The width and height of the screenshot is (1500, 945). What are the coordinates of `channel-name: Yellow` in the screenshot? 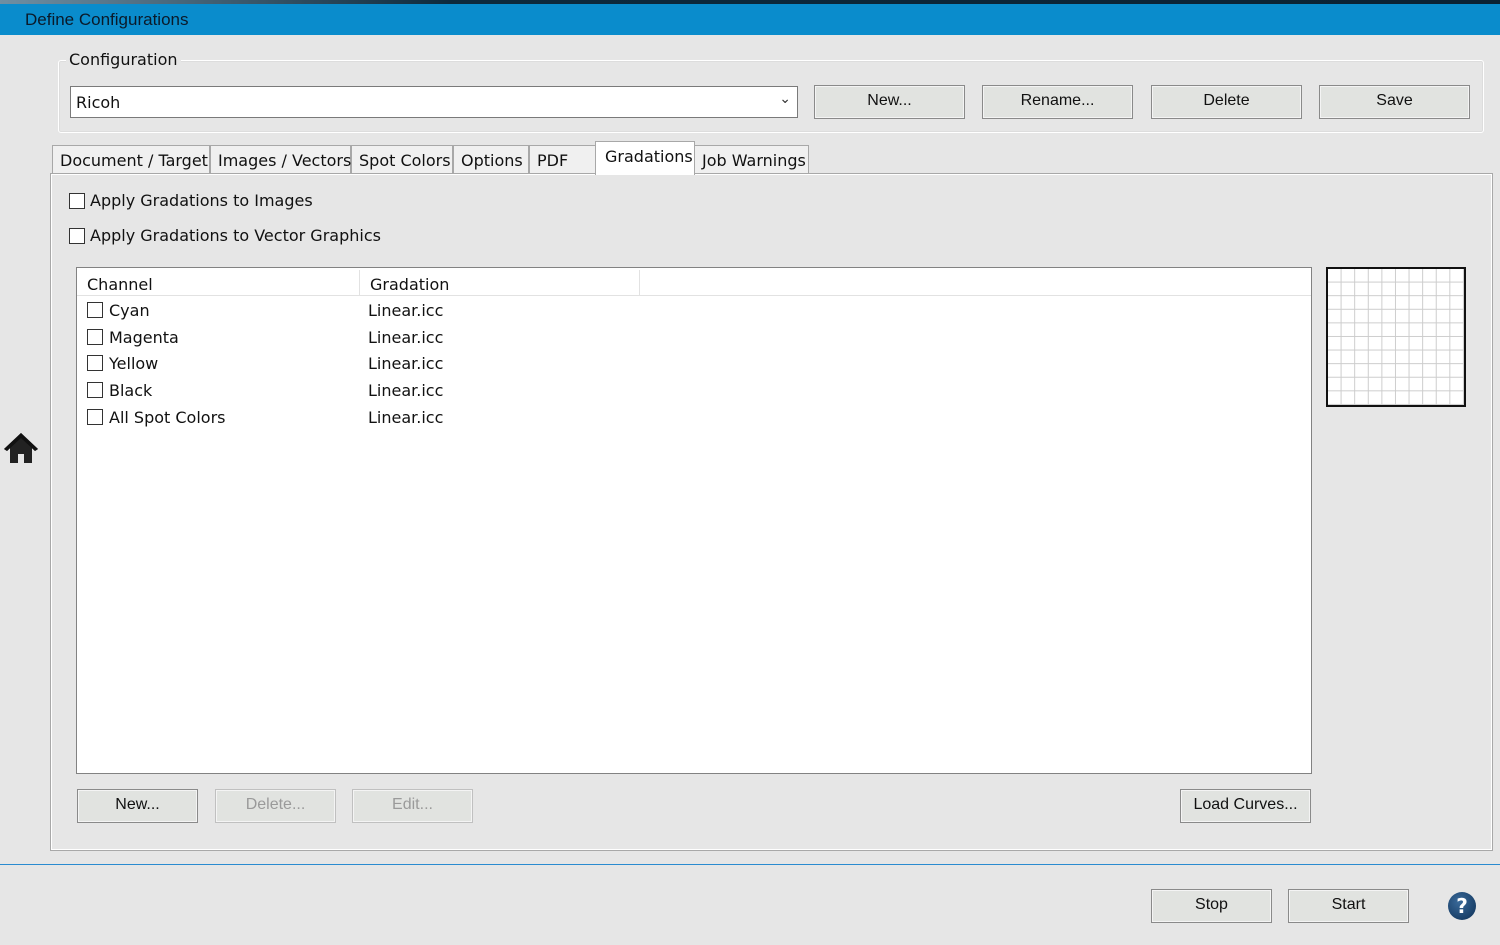 It's located at (134, 363).